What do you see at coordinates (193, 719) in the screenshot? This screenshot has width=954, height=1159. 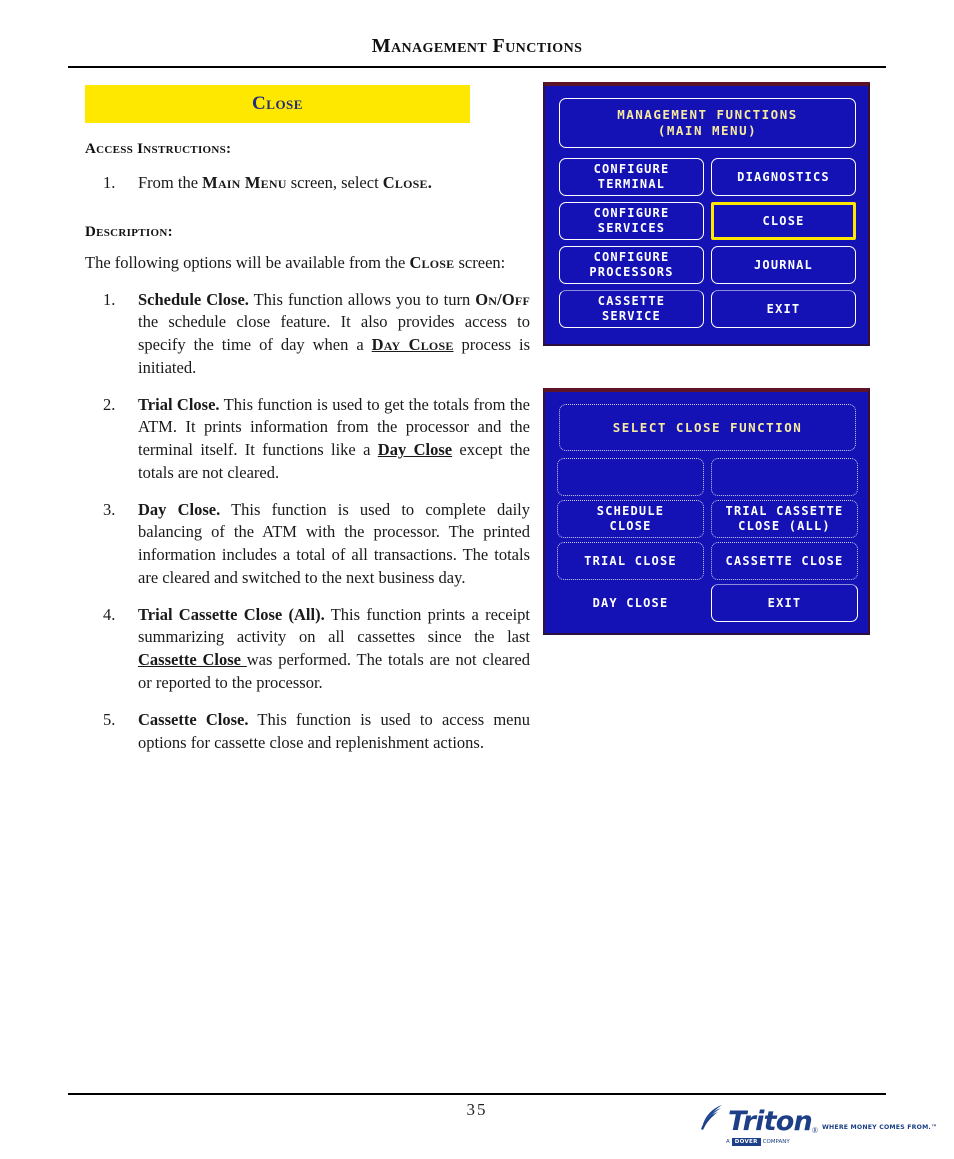 I see `text-run: Cassette Close.` at bounding box center [193, 719].